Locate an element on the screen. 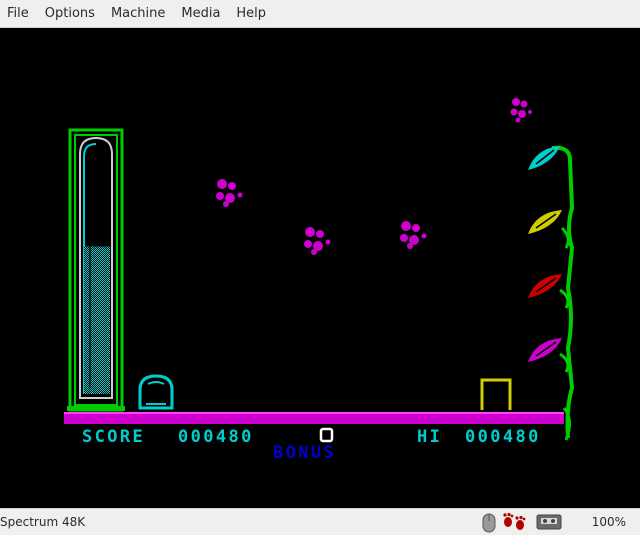 Image resolution: width=640 pixels, height=535 pixels. status-icons is located at coordinates (522, 523).